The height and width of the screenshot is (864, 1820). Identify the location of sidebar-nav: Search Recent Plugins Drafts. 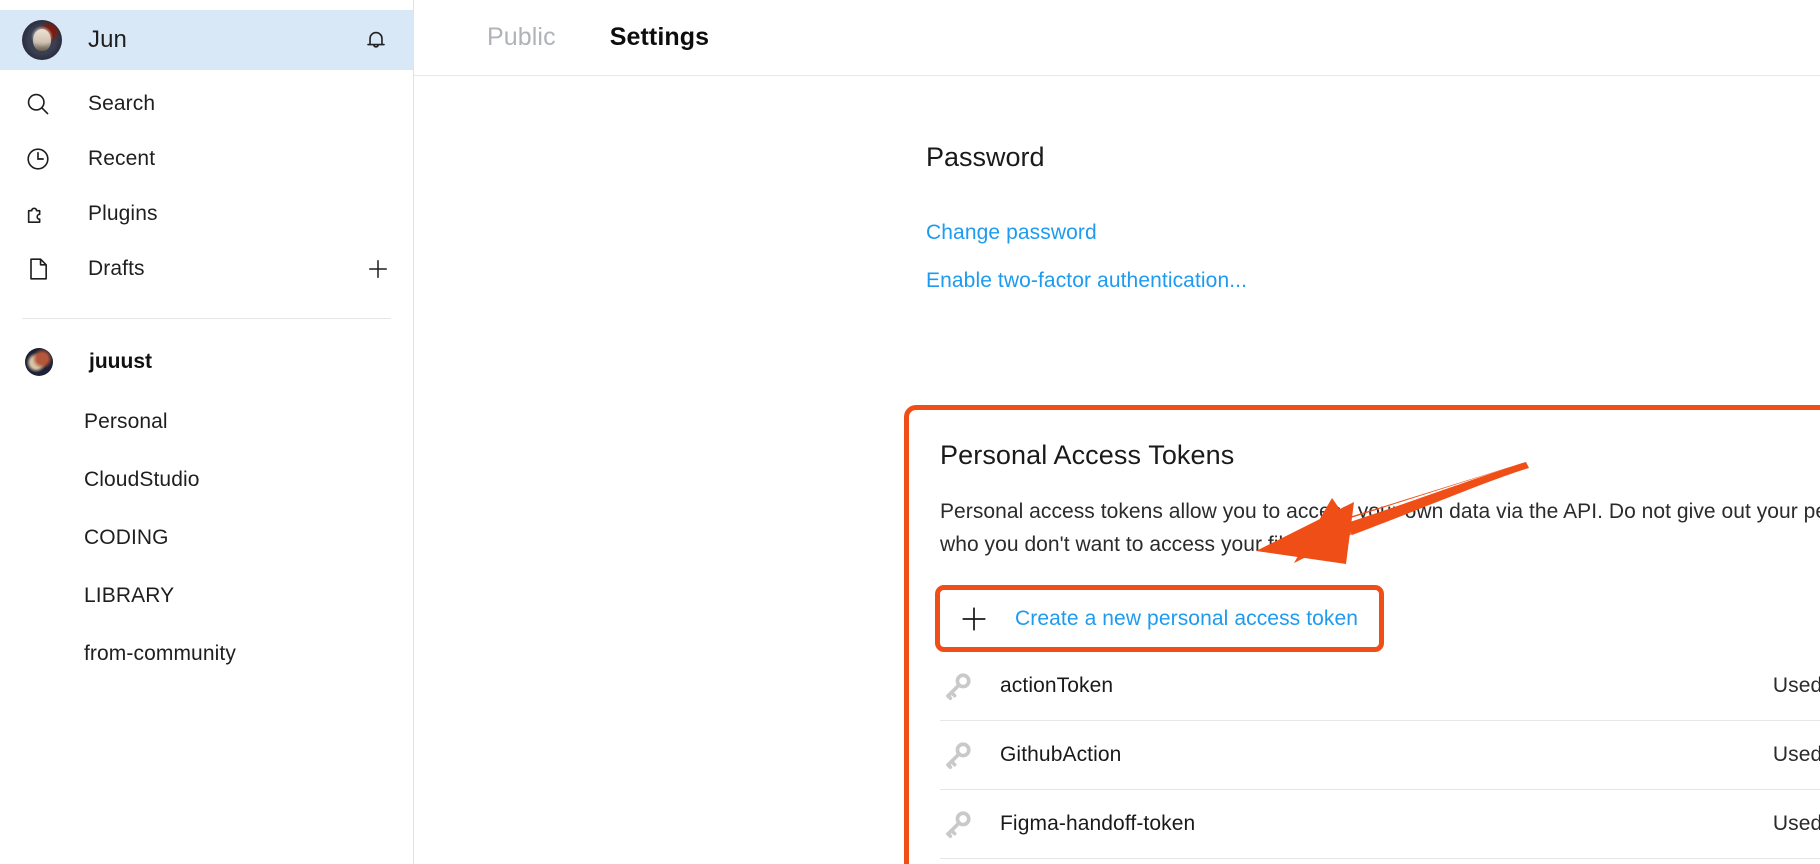
(206, 186).